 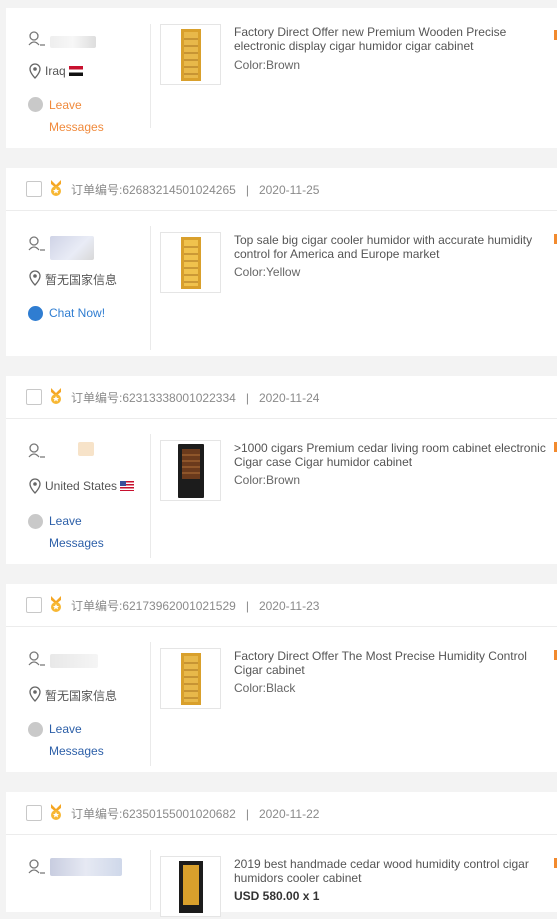 What do you see at coordinates (265, 688) in the screenshot?
I see `product-color: Color:Black` at bounding box center [265, 688].